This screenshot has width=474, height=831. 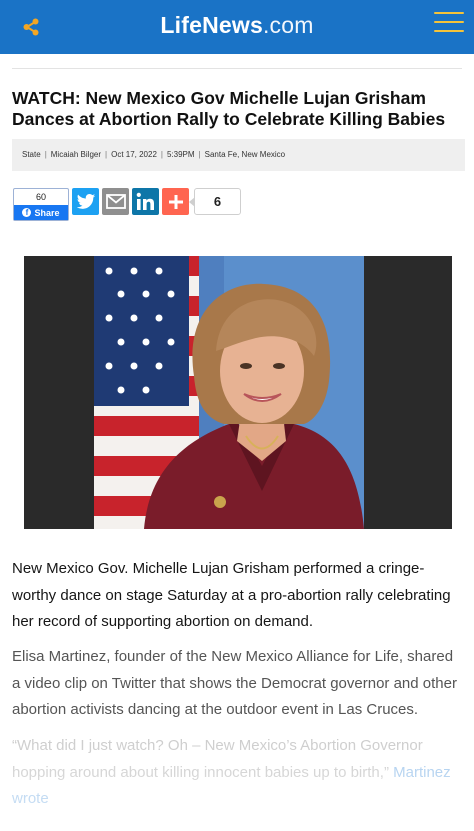 I want to click on twitter-icon, so click(x=85, y=201).